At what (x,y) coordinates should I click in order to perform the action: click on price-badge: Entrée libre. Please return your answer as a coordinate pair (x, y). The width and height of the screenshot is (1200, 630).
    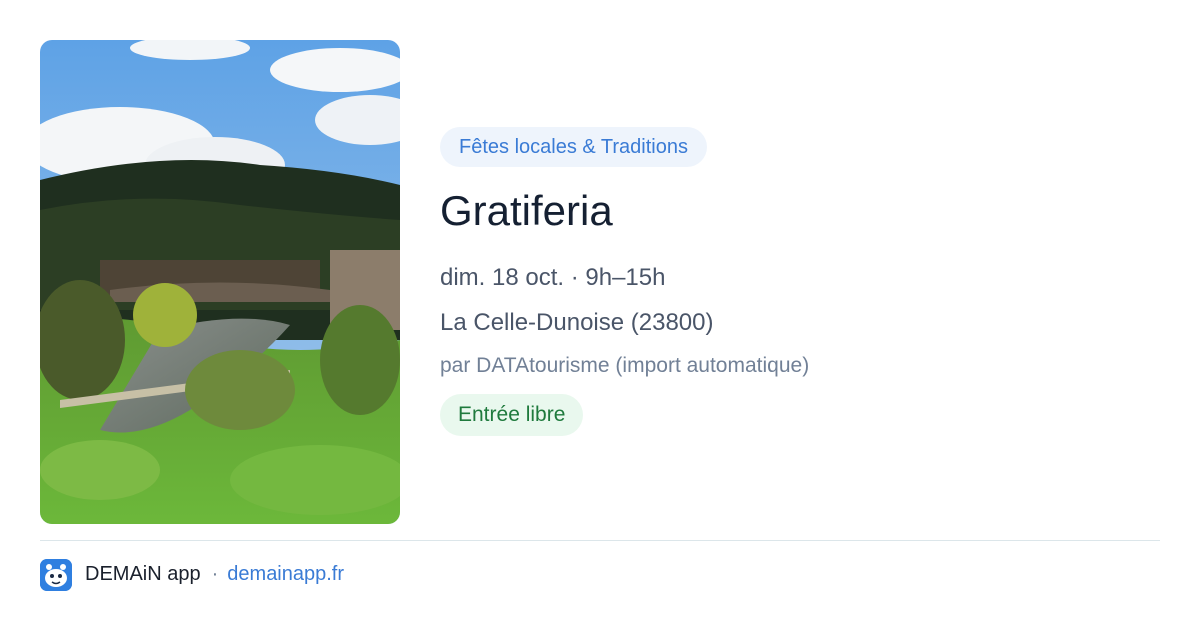
    Looking at the image, I should click on (512, 415).